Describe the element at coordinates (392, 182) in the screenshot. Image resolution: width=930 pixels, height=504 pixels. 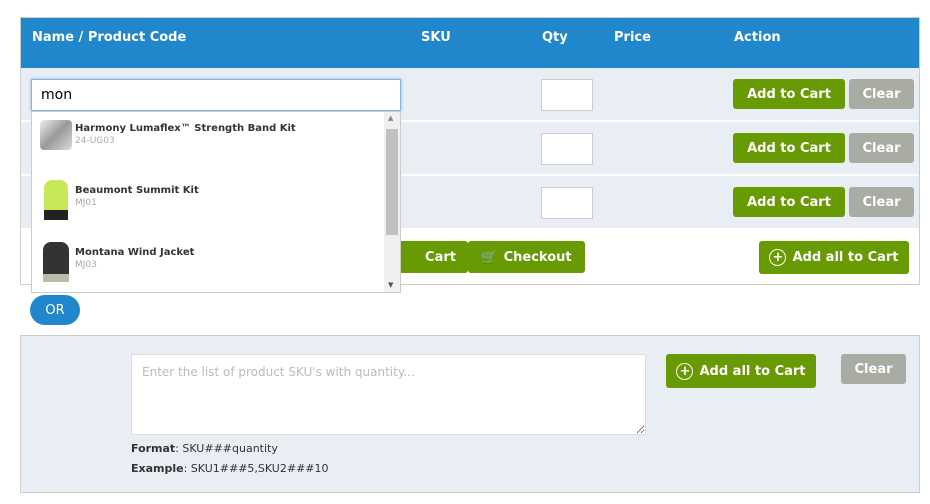
I see `scrollbar-thumb` at that location.